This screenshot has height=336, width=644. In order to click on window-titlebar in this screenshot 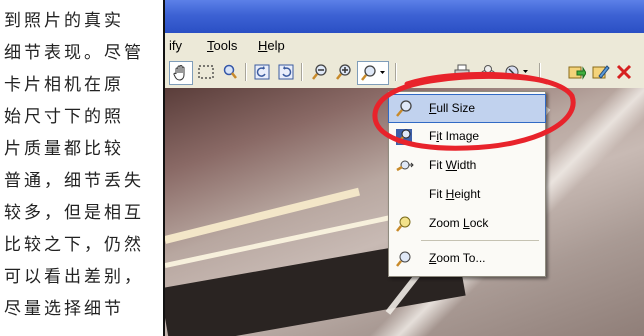, I will do `click(404, 16)`.